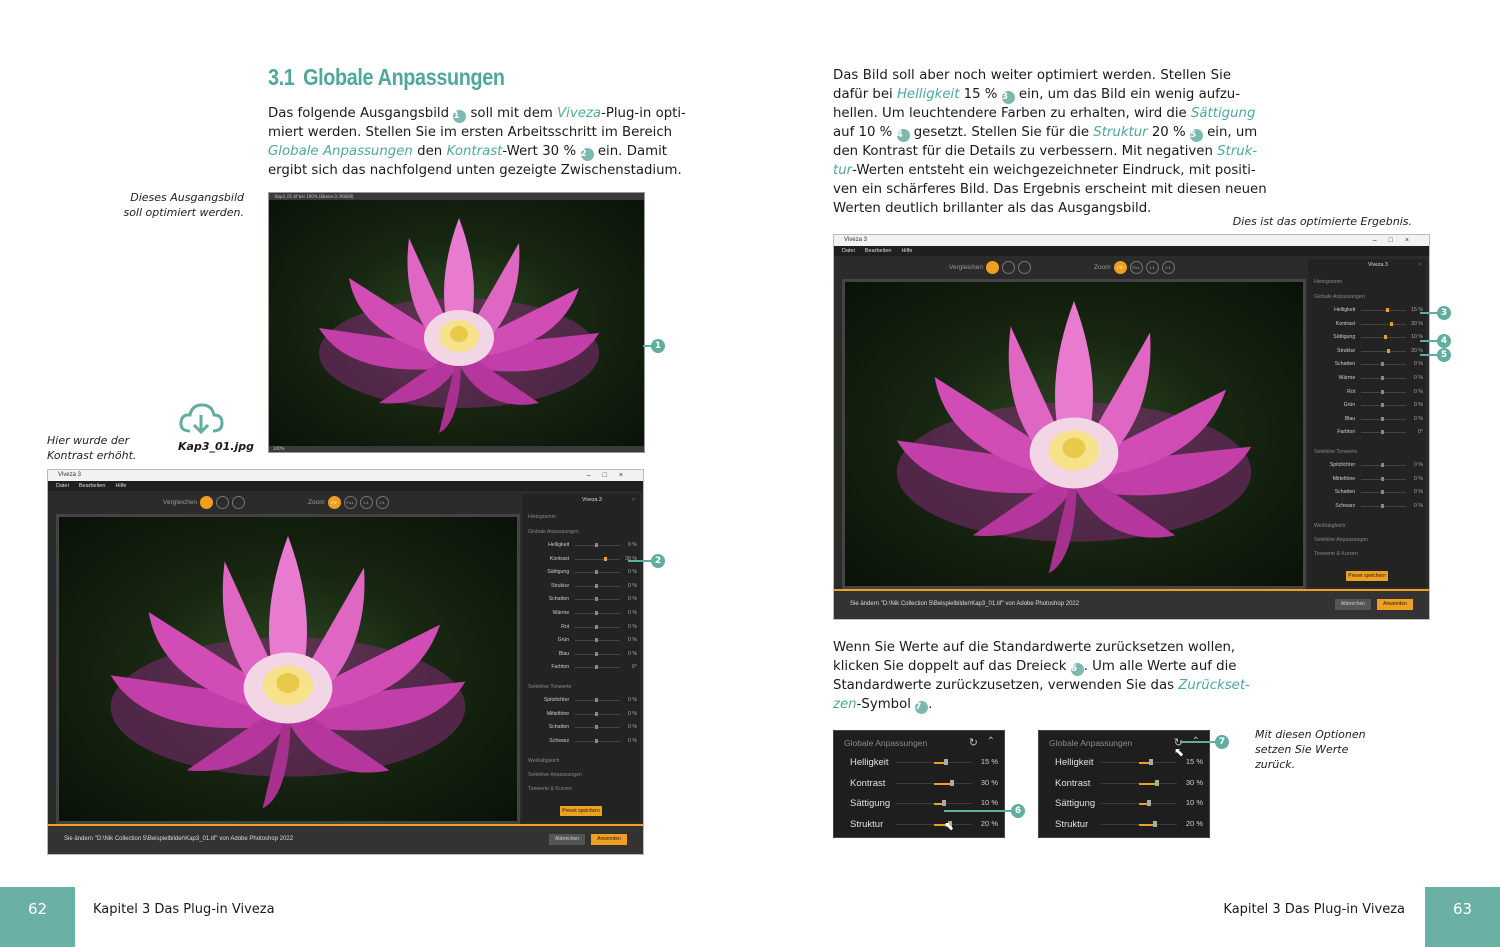 The image size is (1500, 947). Describe the element at coordinates (1367, 576) in the screenshot. I see `preset-save-button: Preset speichern` at that location.